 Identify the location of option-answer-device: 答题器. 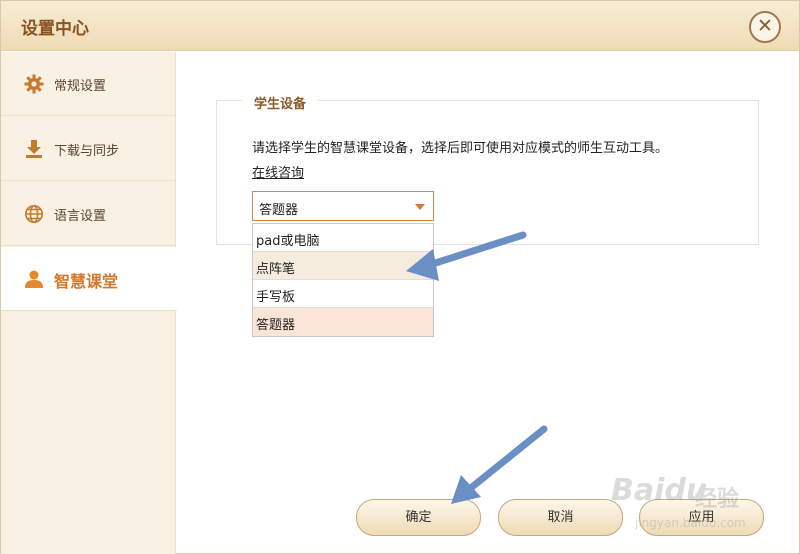
(343, 322).